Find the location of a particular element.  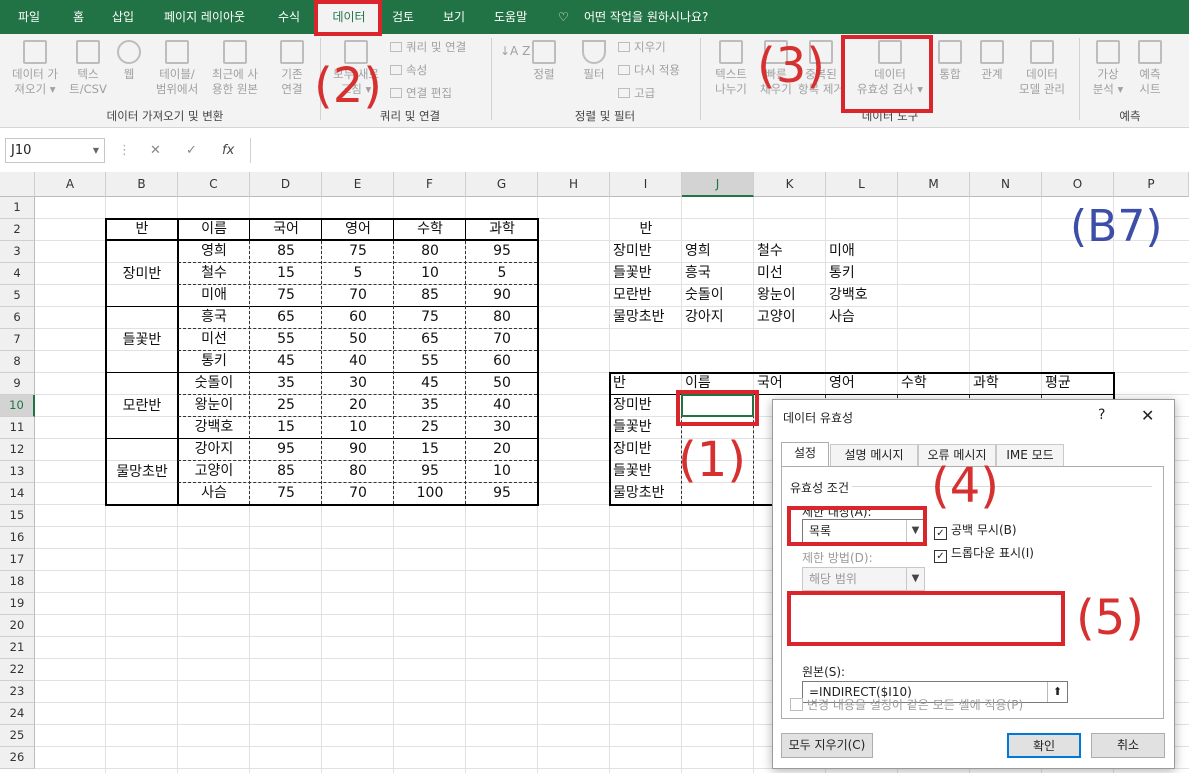

from-table-button: 테이블/ 범위에서 is located at coordinates (177, 68).